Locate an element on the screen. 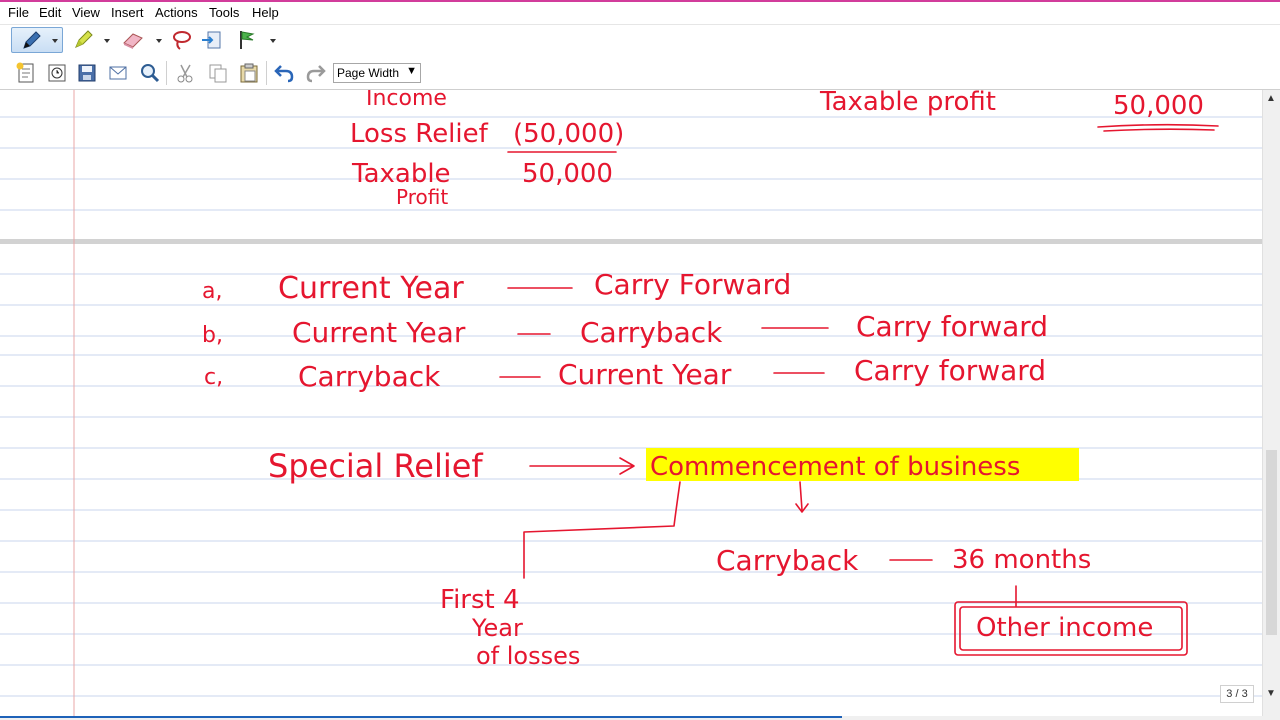 The height and width of the screenshot is (720, 1280). profit-text: Profit is located at coordinates (422, 197).